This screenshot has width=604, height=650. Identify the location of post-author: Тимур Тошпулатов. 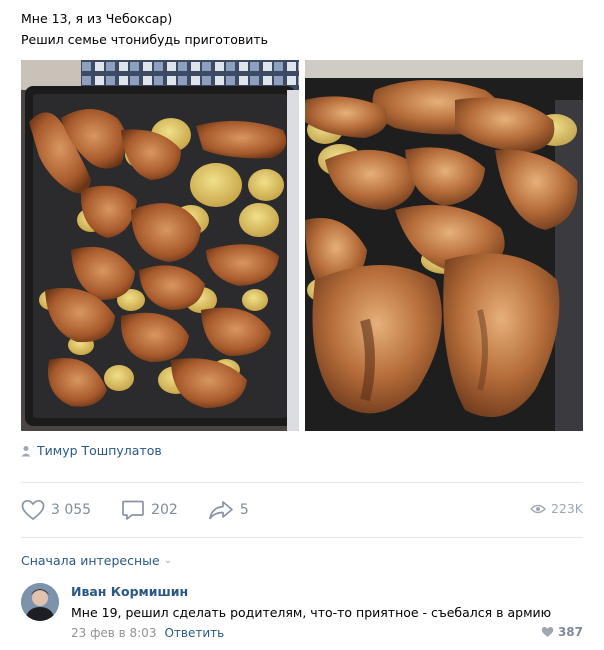
(91, 450).